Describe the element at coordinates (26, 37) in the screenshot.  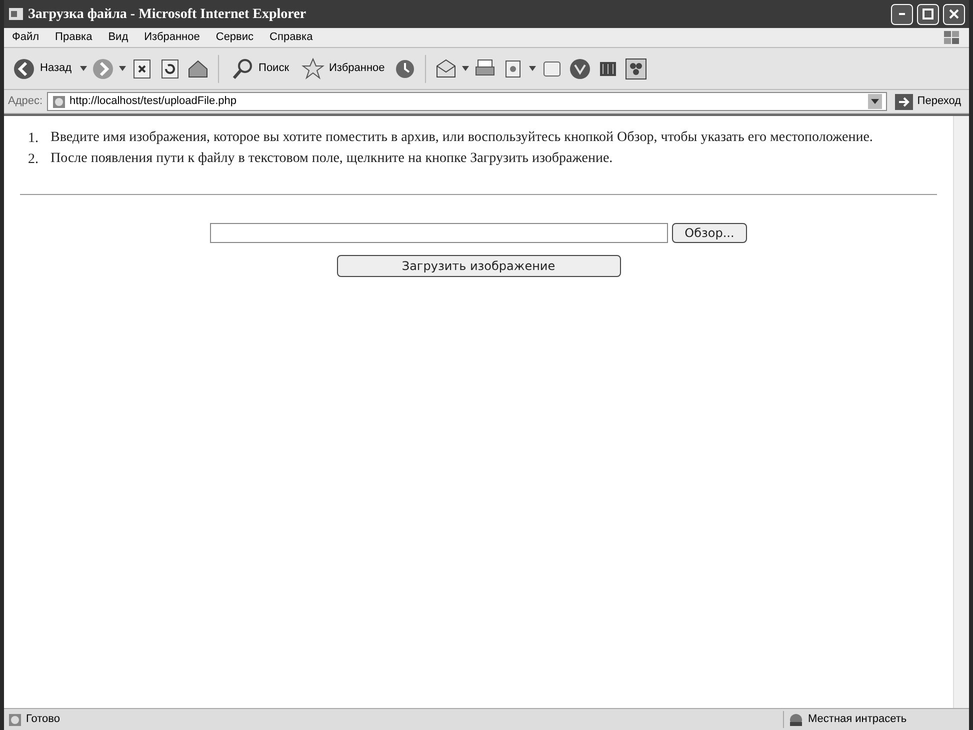
I see `menu-item: Файл` at that location.